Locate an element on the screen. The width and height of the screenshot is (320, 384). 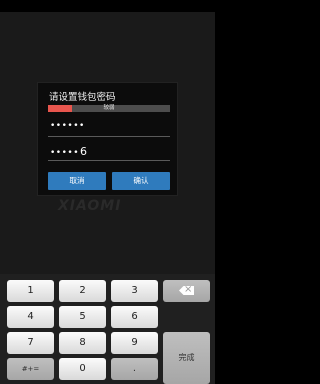
set-wallet-password-dialog: 请设置钱包密码 较弱 •••••• •••••6 取消 确认 is located at coordinates (107, 139).